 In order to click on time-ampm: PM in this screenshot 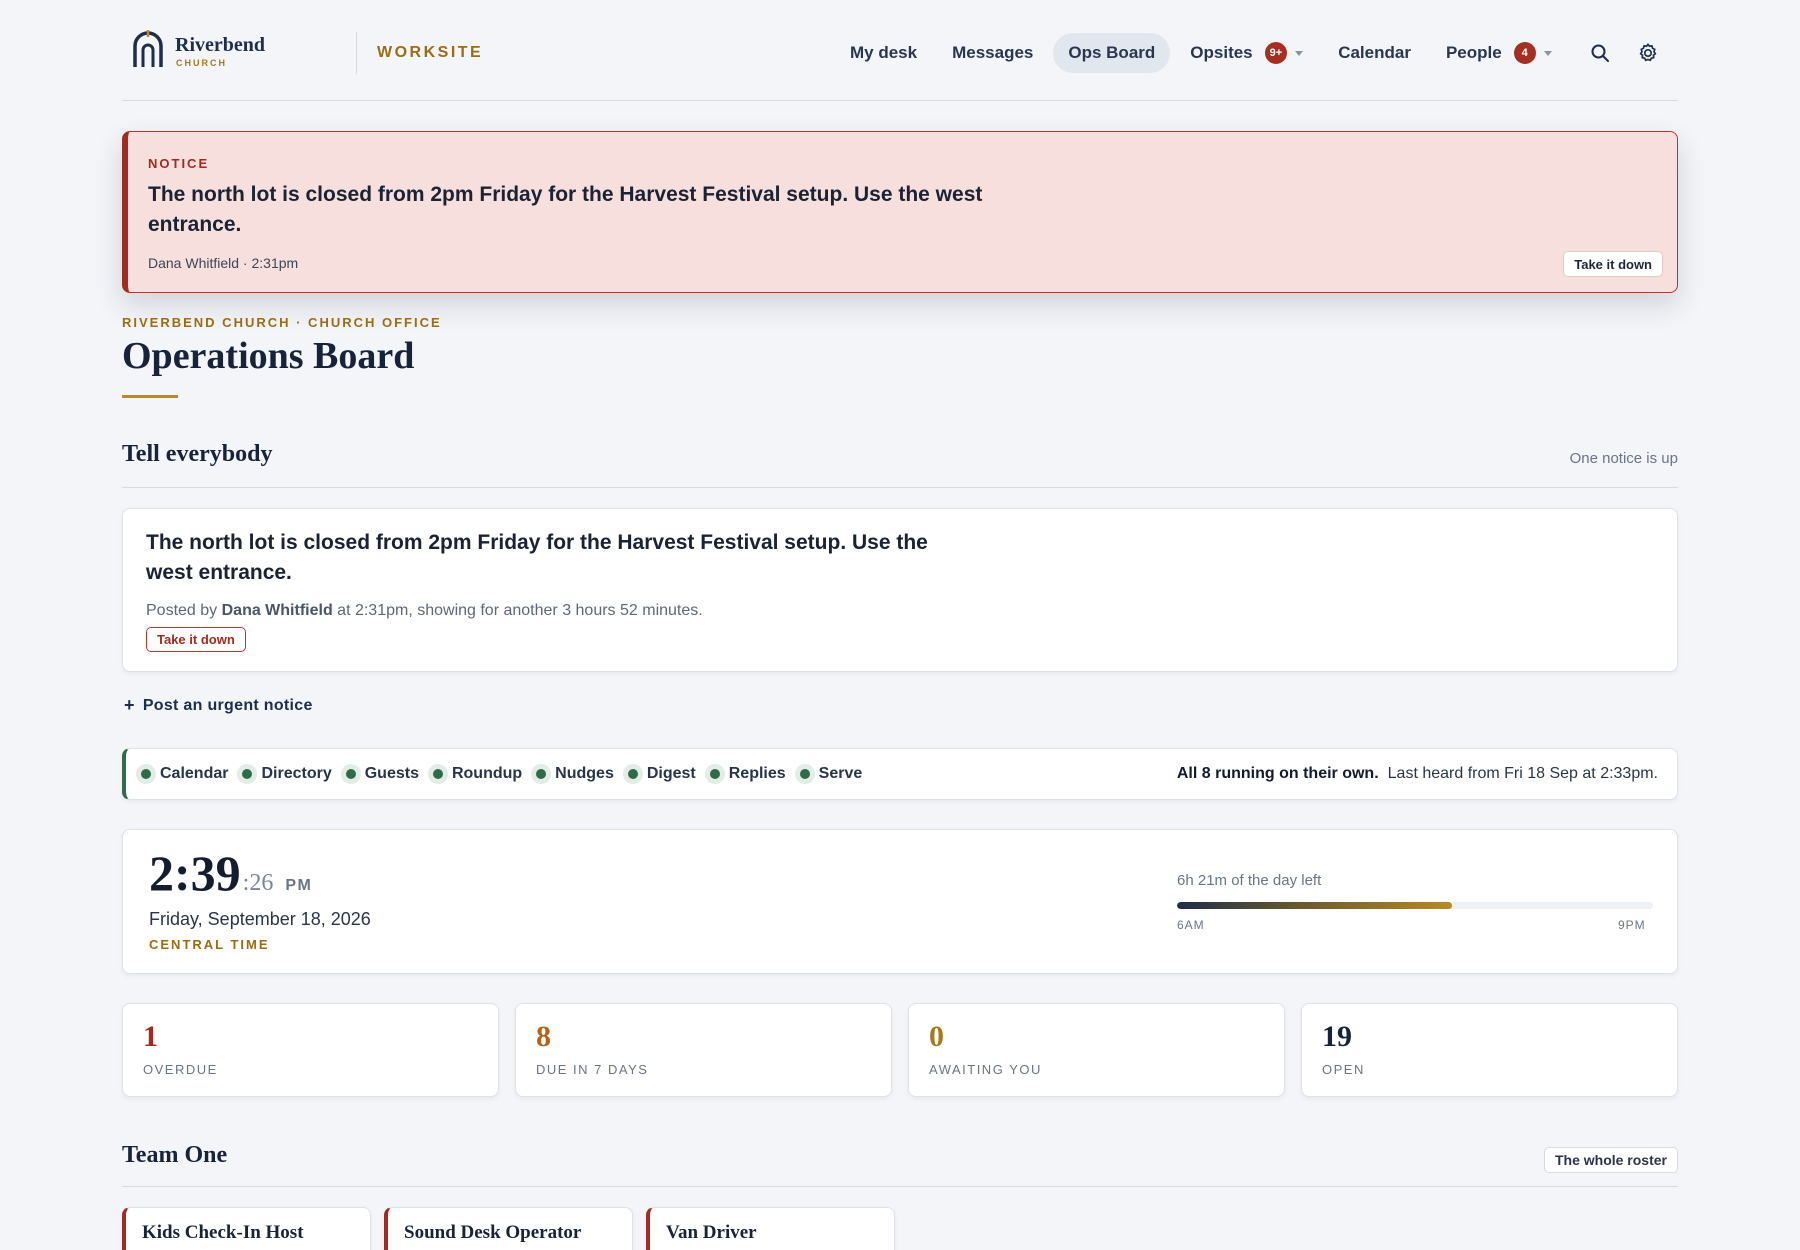, I will do `click(299, 885)`.